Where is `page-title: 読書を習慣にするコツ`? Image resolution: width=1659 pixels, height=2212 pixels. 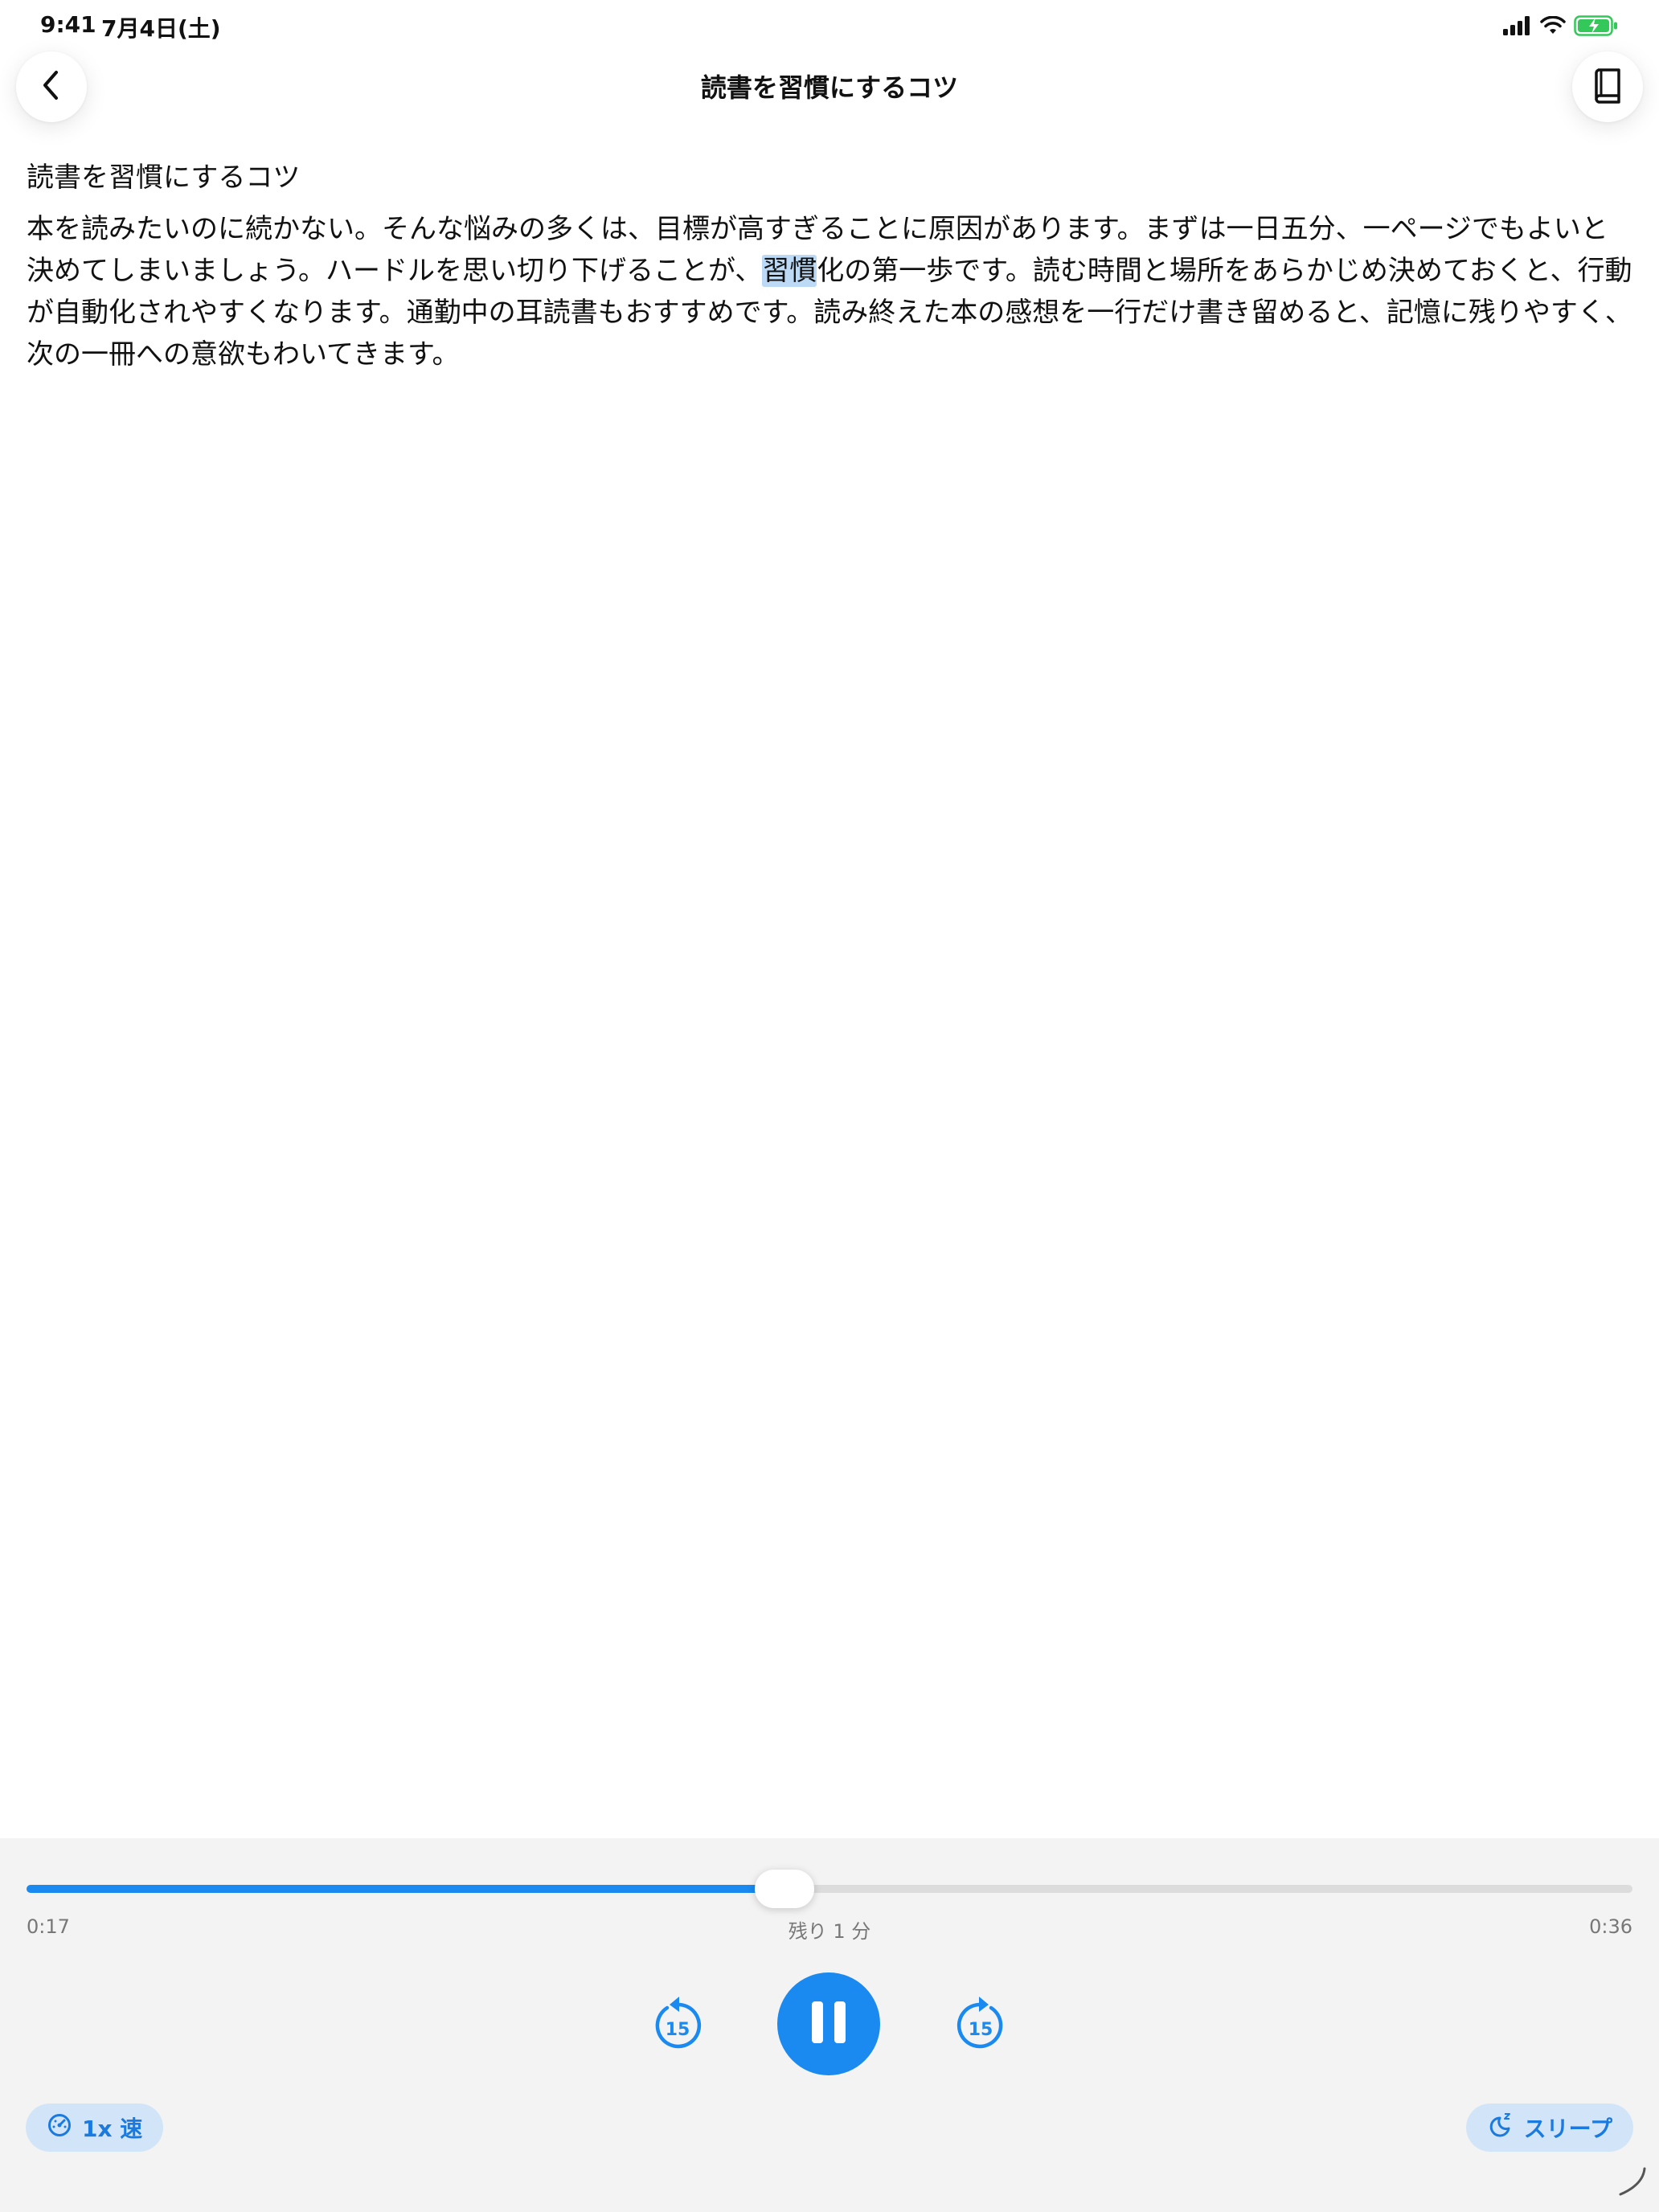
page-title: 読書を習慣にするコツ is located at coordinates (829, 87).